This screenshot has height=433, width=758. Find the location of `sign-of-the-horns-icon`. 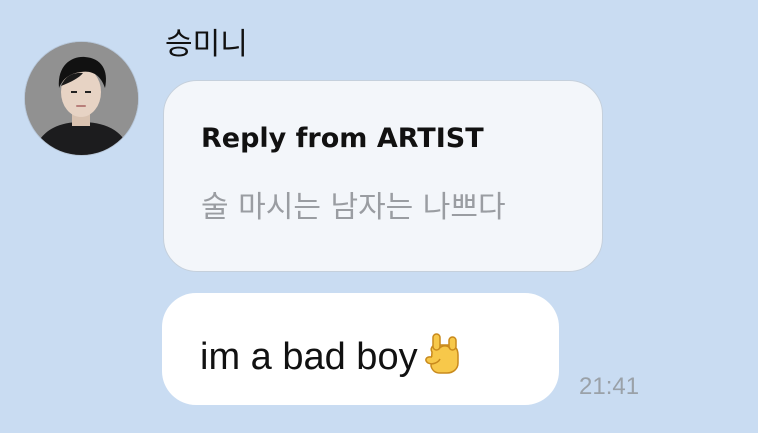

sign-of-the-horns-icon is located at coordinates (443, 357).